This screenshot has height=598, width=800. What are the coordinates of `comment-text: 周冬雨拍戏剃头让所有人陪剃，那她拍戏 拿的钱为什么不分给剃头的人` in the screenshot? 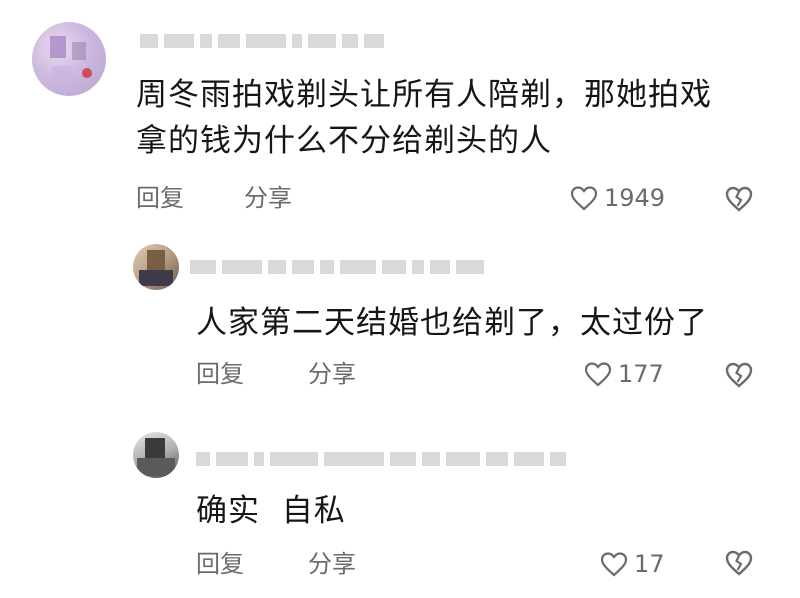 It's located at (424, 118).